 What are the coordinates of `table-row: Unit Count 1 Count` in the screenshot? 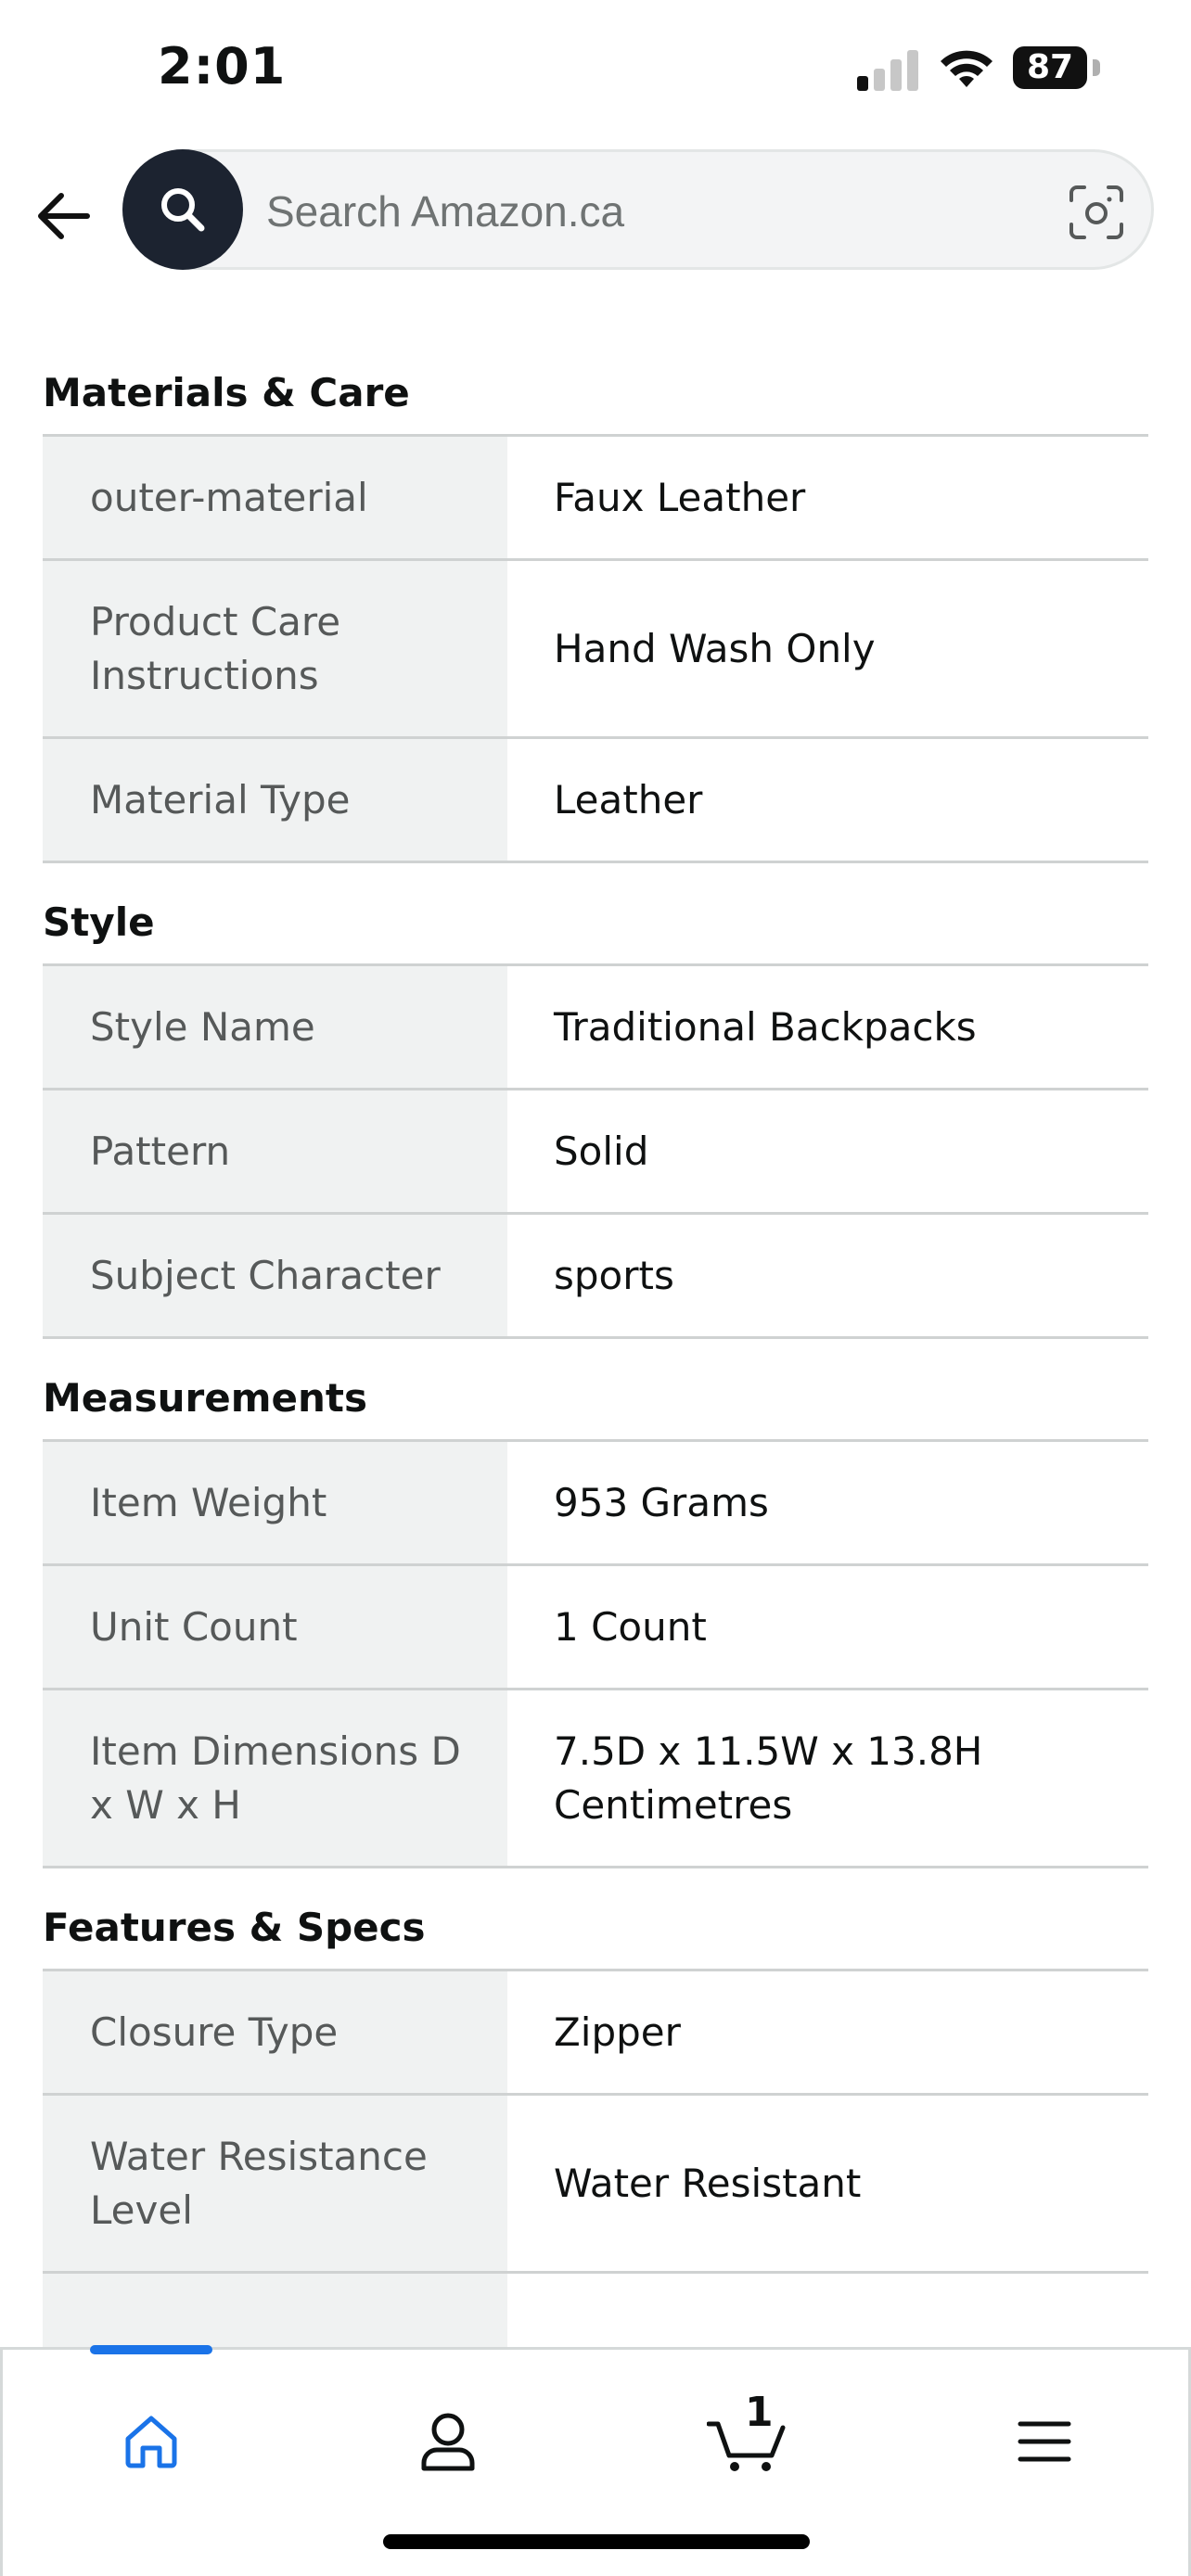 It's located at (595, 1626).